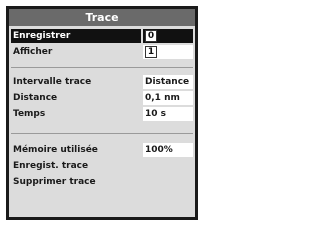  I want to click on display-row: Afficher 1, so click(102, 52).